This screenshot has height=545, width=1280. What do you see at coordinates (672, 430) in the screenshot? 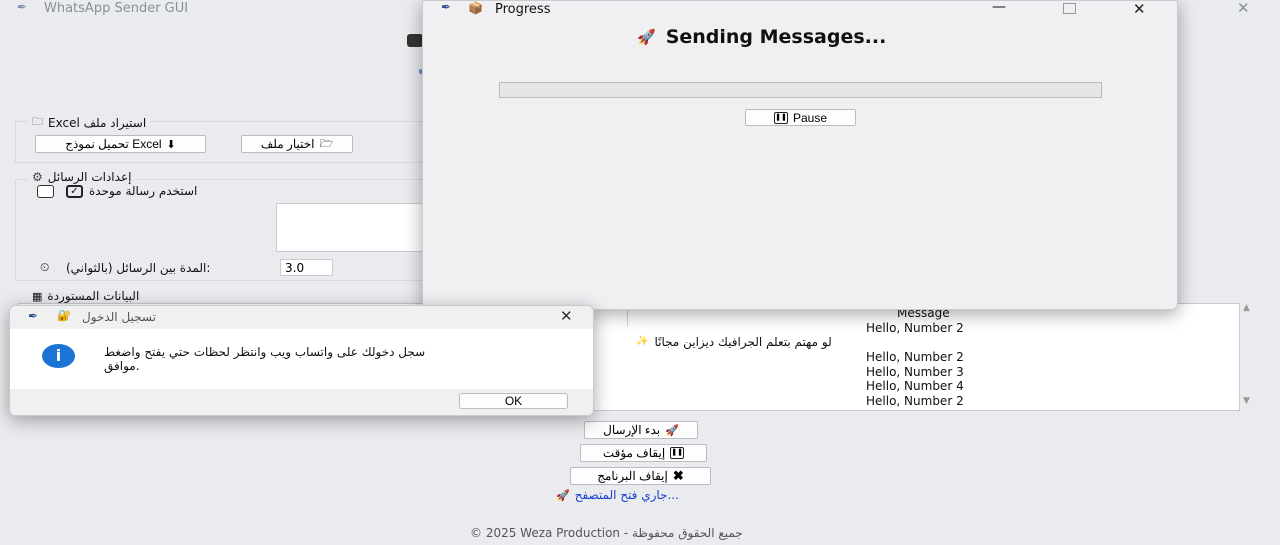
I see `rocket-icon: 🚀` at bounding box center [672, 430].